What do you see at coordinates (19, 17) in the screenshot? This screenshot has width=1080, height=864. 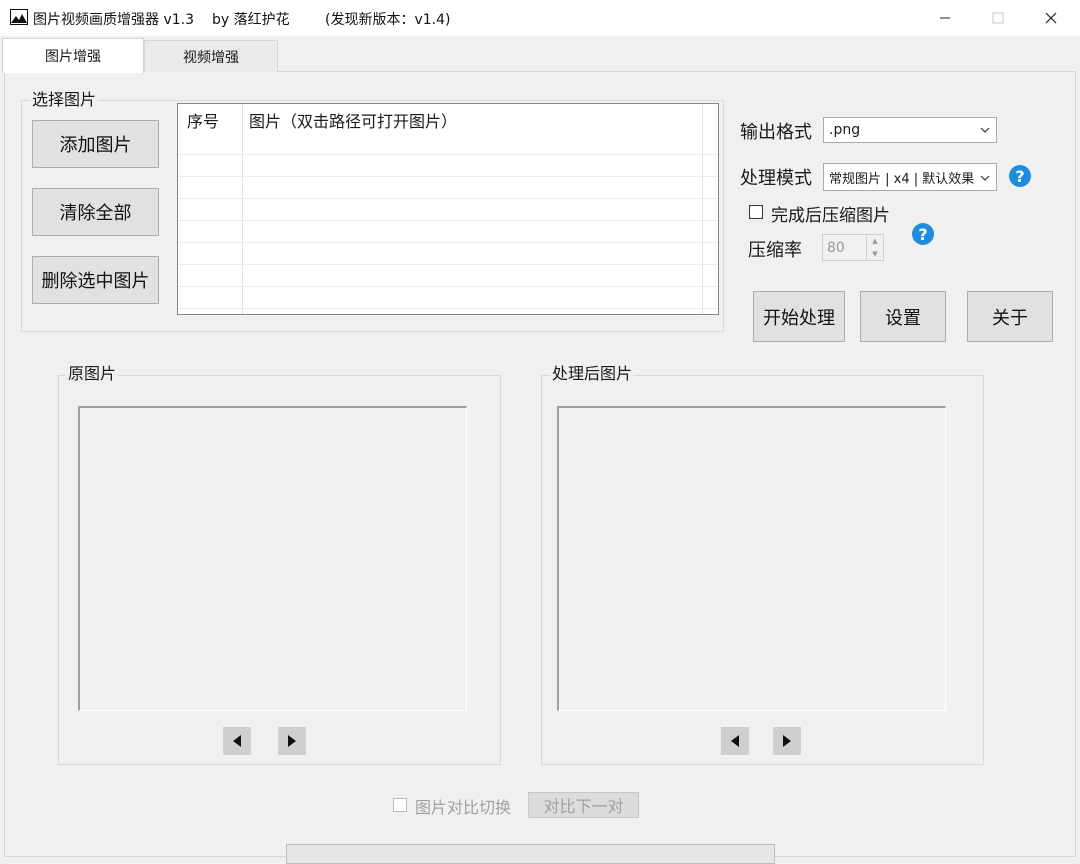 I see `app-picture-icon` at bounding box center [19, 17].